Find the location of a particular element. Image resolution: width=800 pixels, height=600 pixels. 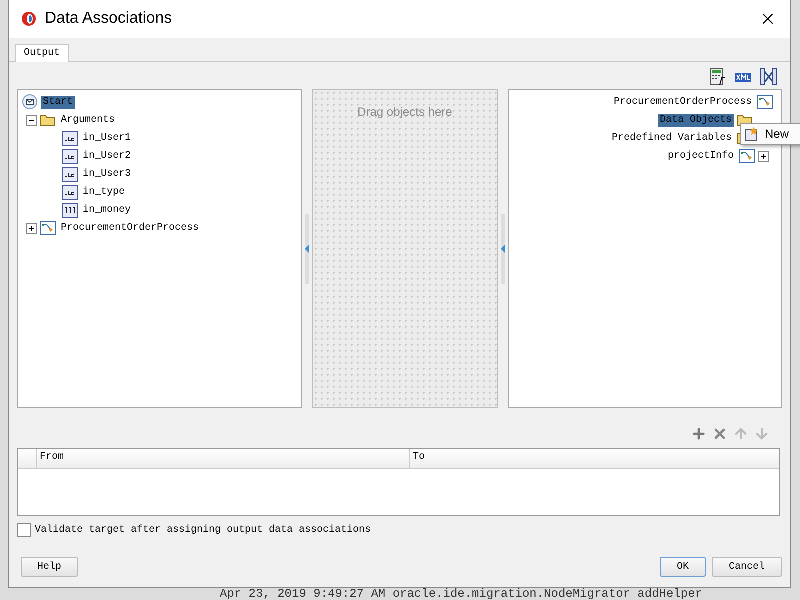

help-button: Help is located at coordinates (49, 567).